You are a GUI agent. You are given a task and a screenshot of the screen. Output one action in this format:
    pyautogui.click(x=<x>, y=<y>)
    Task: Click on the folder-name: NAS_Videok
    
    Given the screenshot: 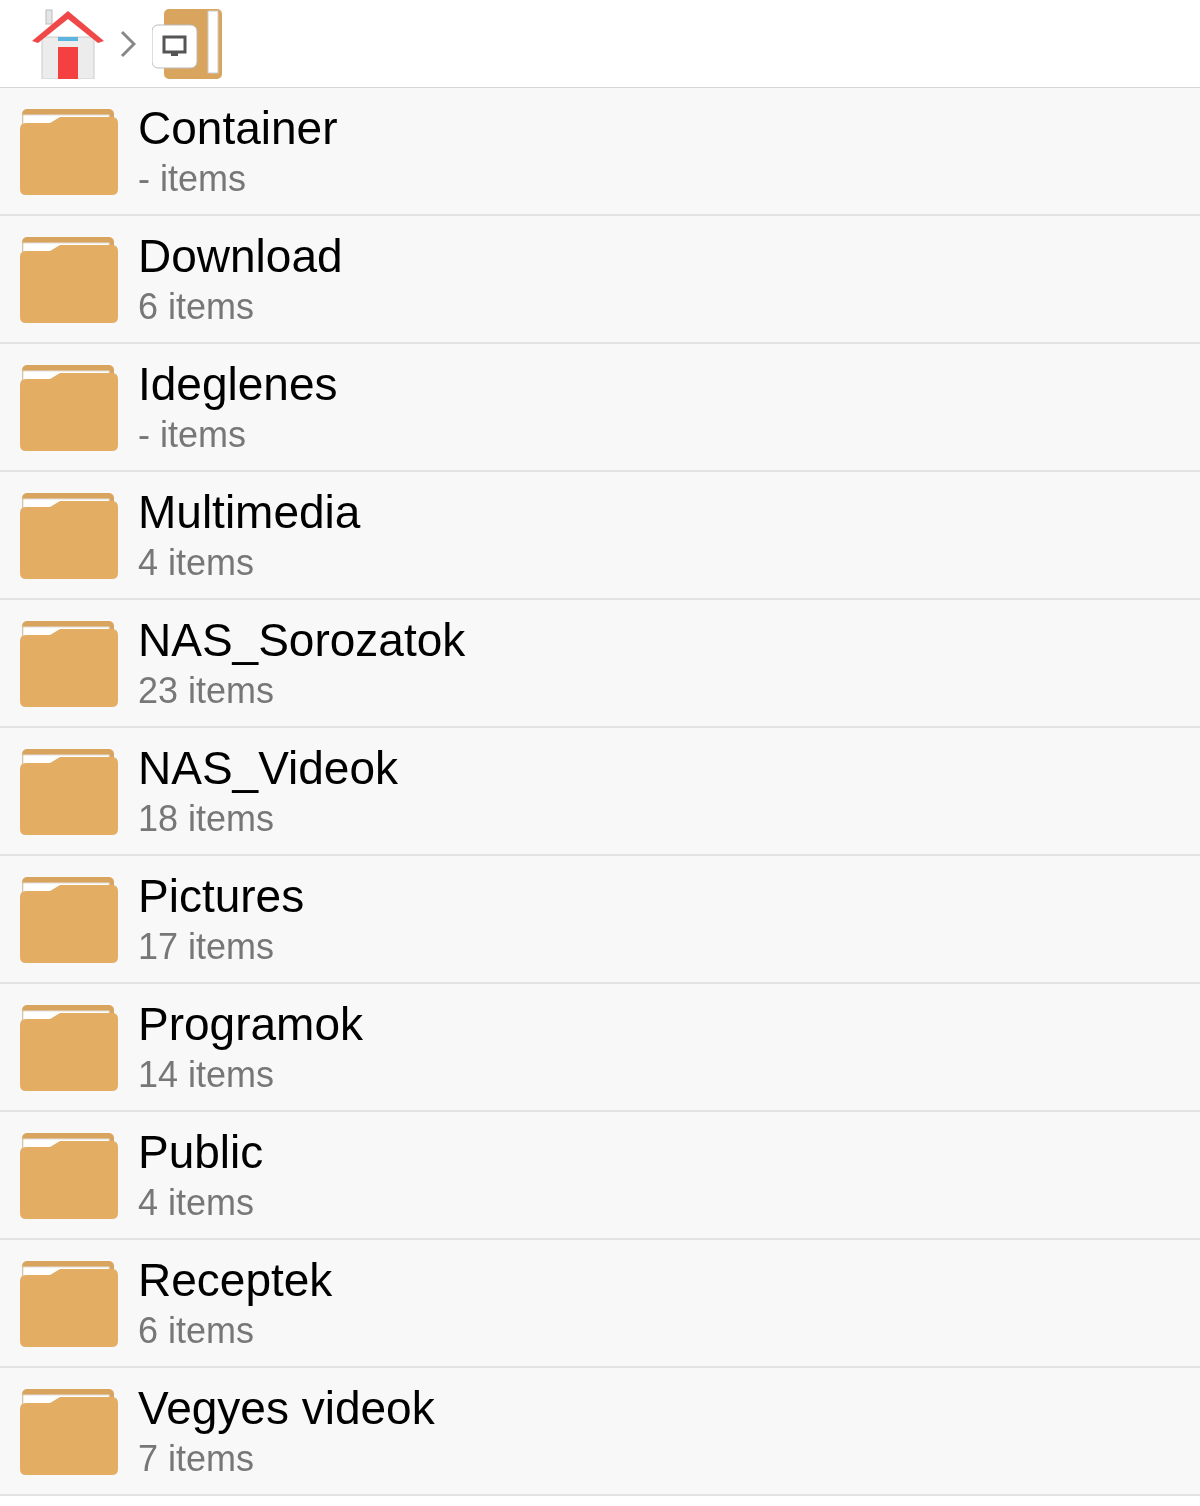 What is the action you would take?
    pyautogui.click(x=268, y=768)
    